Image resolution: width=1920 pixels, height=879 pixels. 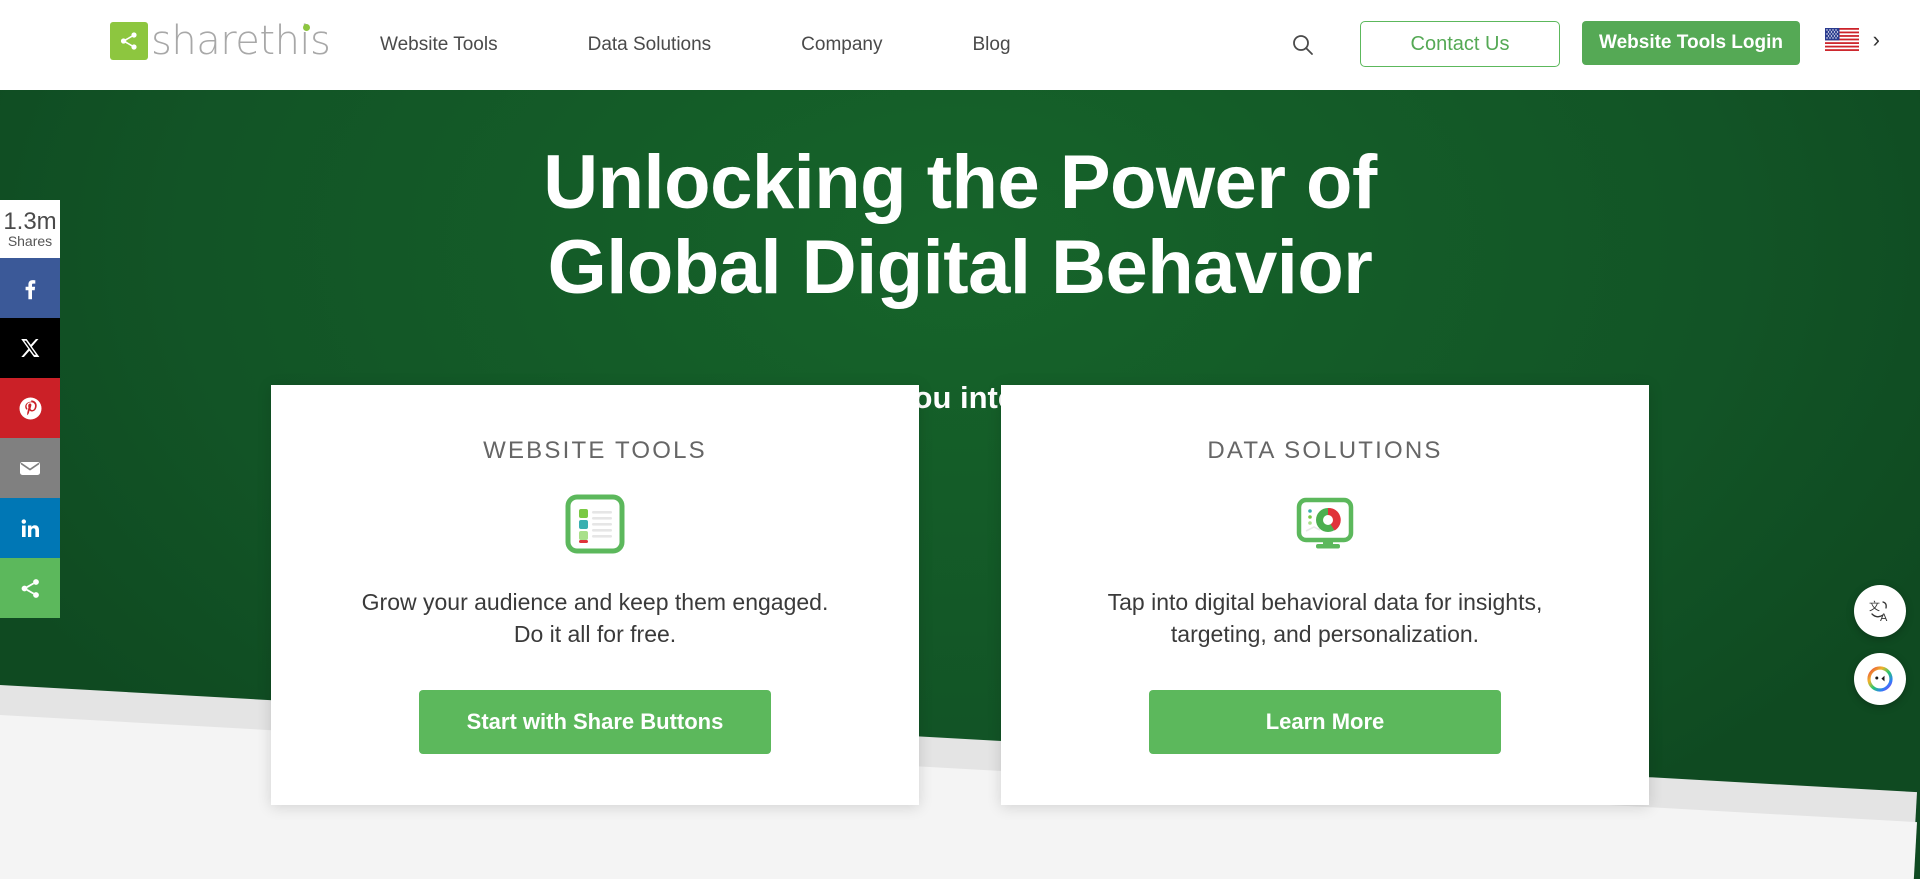 I want to click on share-count-number: 1.3m, so click(x=30, y=222).